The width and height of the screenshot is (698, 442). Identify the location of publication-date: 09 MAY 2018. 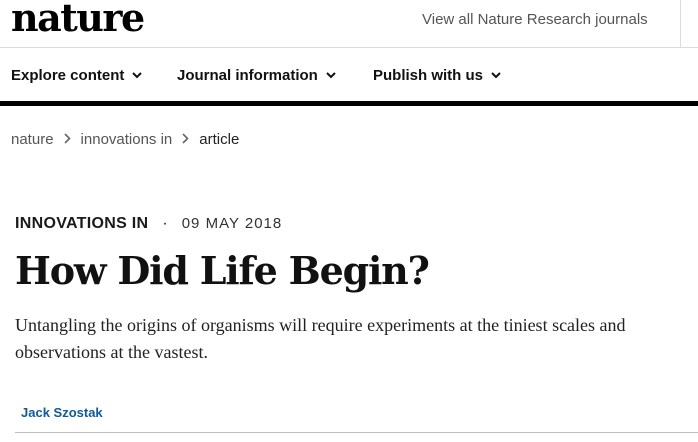
(232, 223).